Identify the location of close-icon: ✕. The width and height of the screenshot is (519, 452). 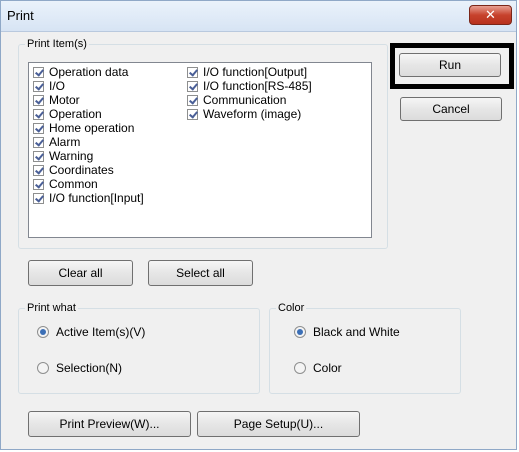
(490, 14).